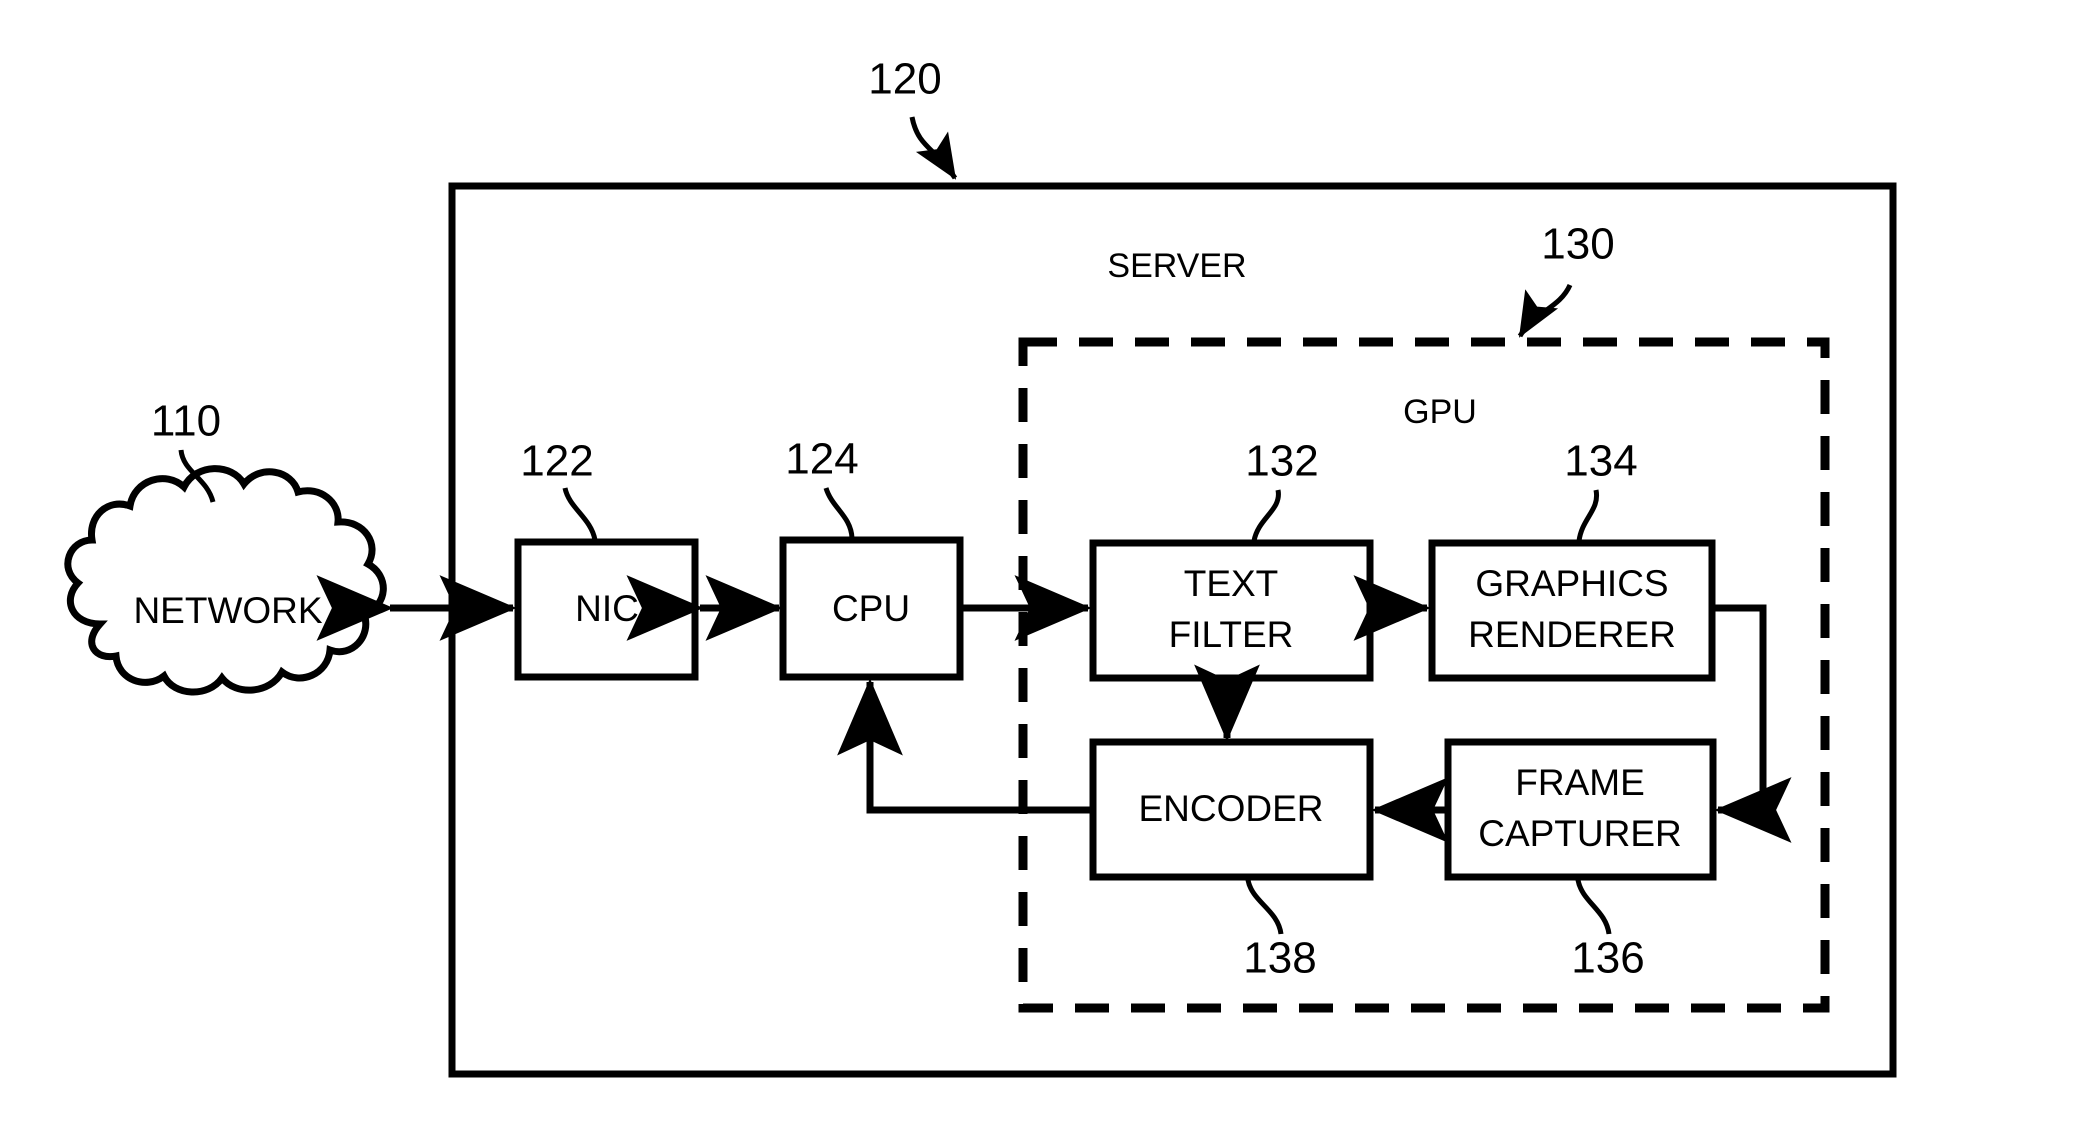 The image size is (2078, 1136). What do you see at coordinates (1279, 958) in the screenshot?
I see `ref-138: 138` at bounding box center [1279, 958].